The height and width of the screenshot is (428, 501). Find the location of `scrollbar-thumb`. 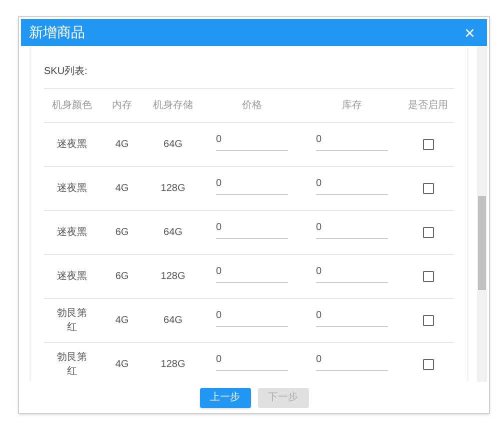

scrollbar-thumb is located at coordinates (482, 243).